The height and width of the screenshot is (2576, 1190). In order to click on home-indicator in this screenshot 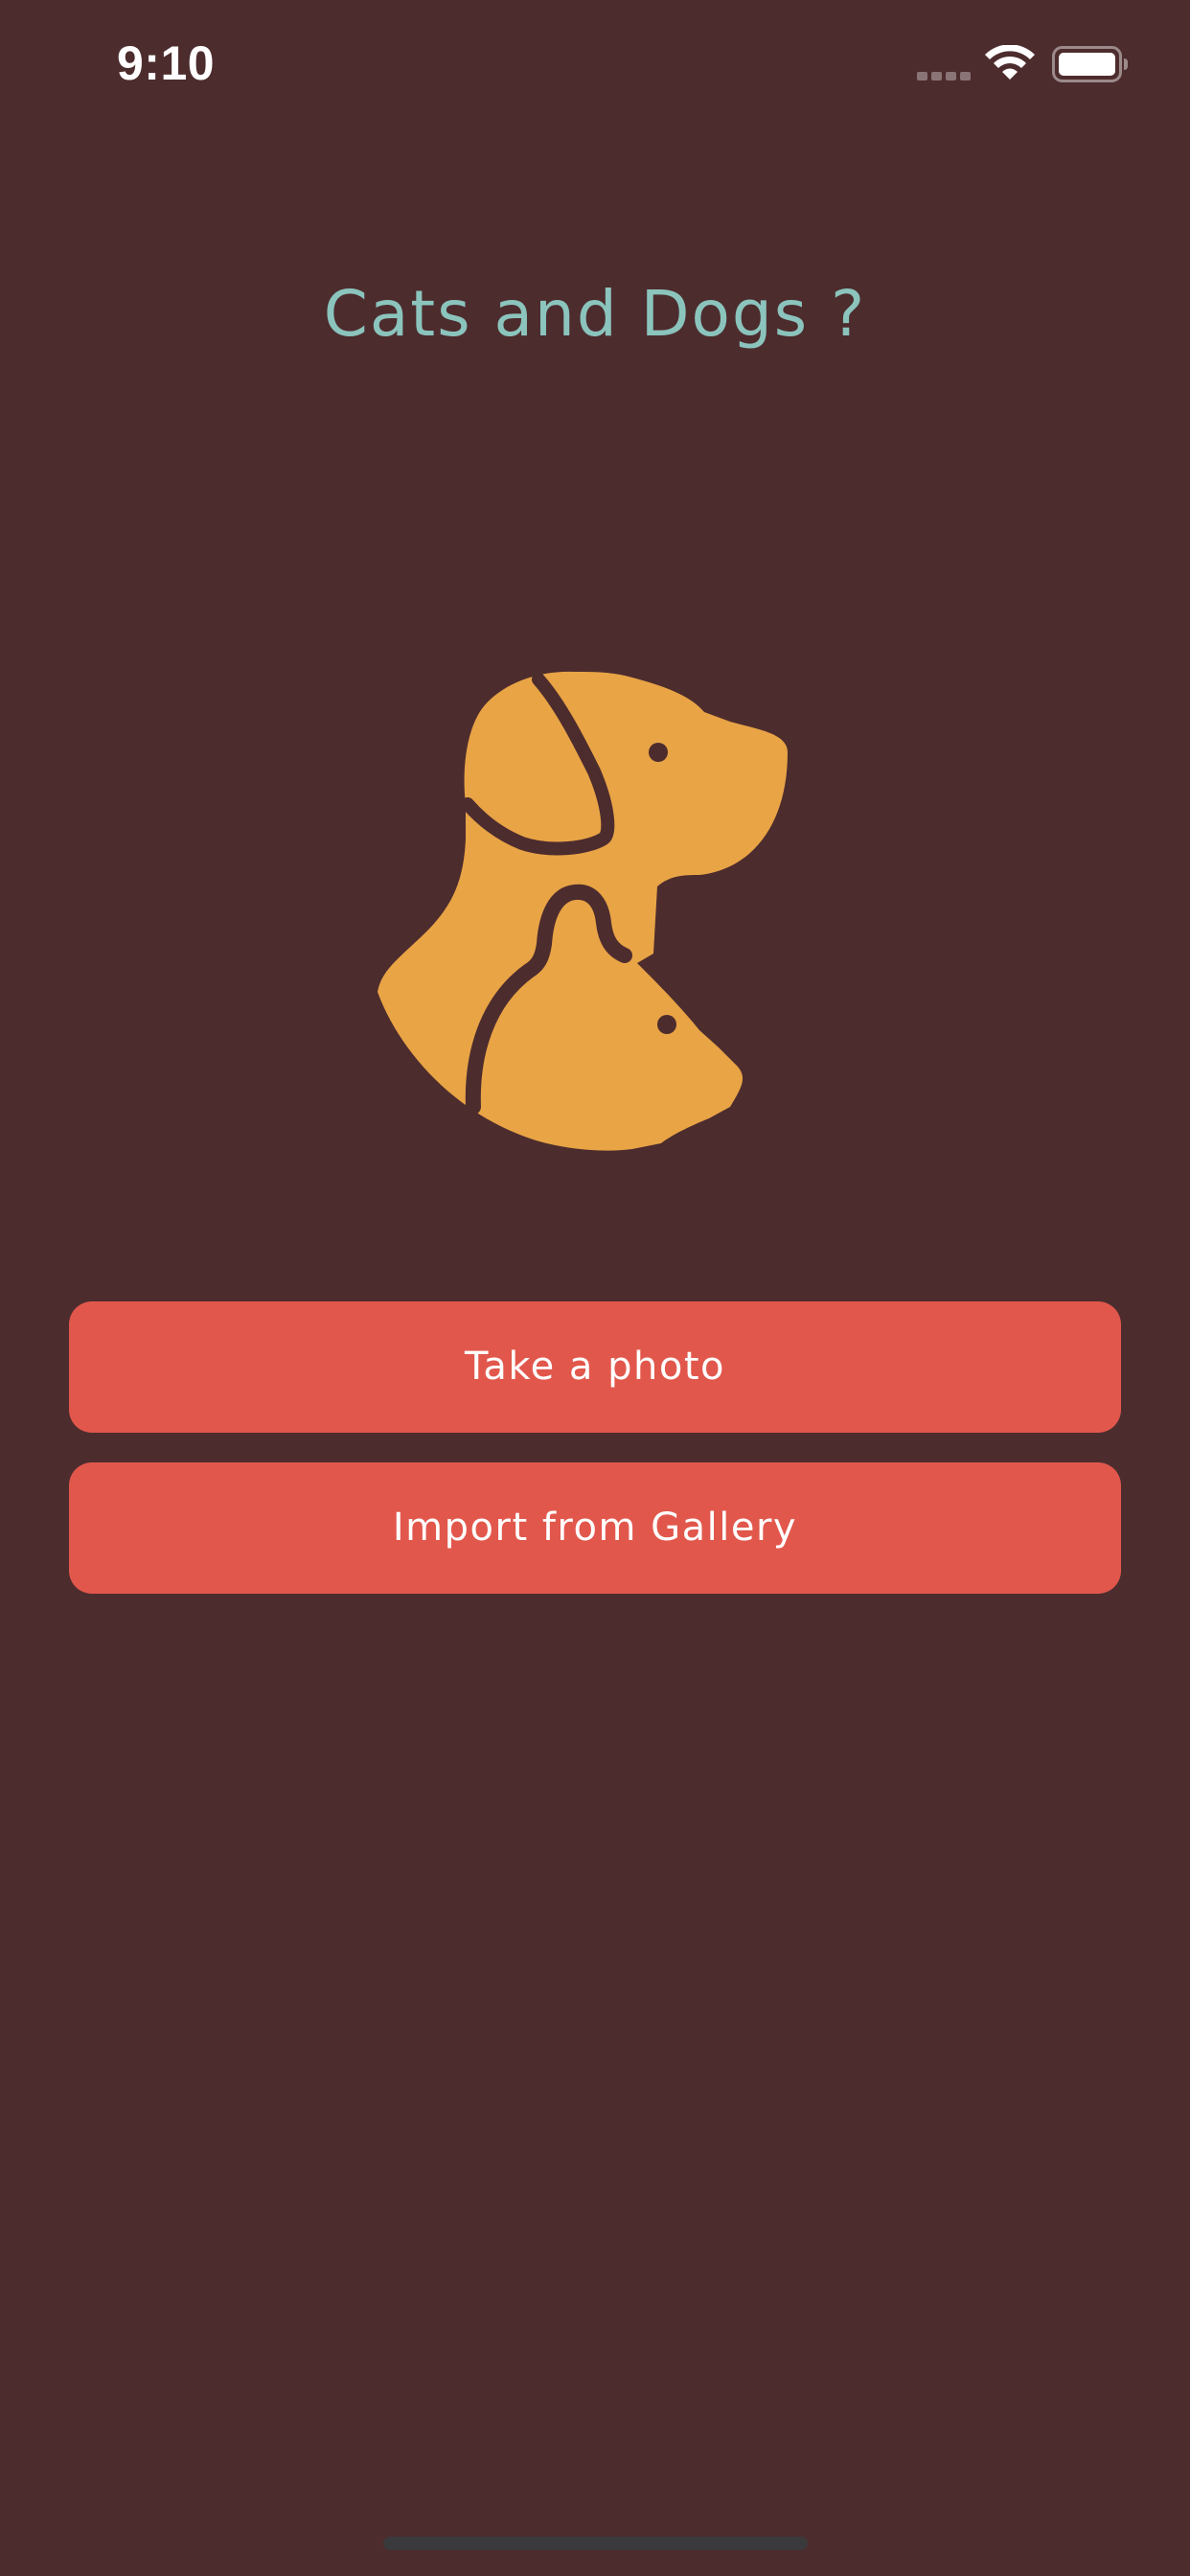, I will do `click(595, 2543)`.